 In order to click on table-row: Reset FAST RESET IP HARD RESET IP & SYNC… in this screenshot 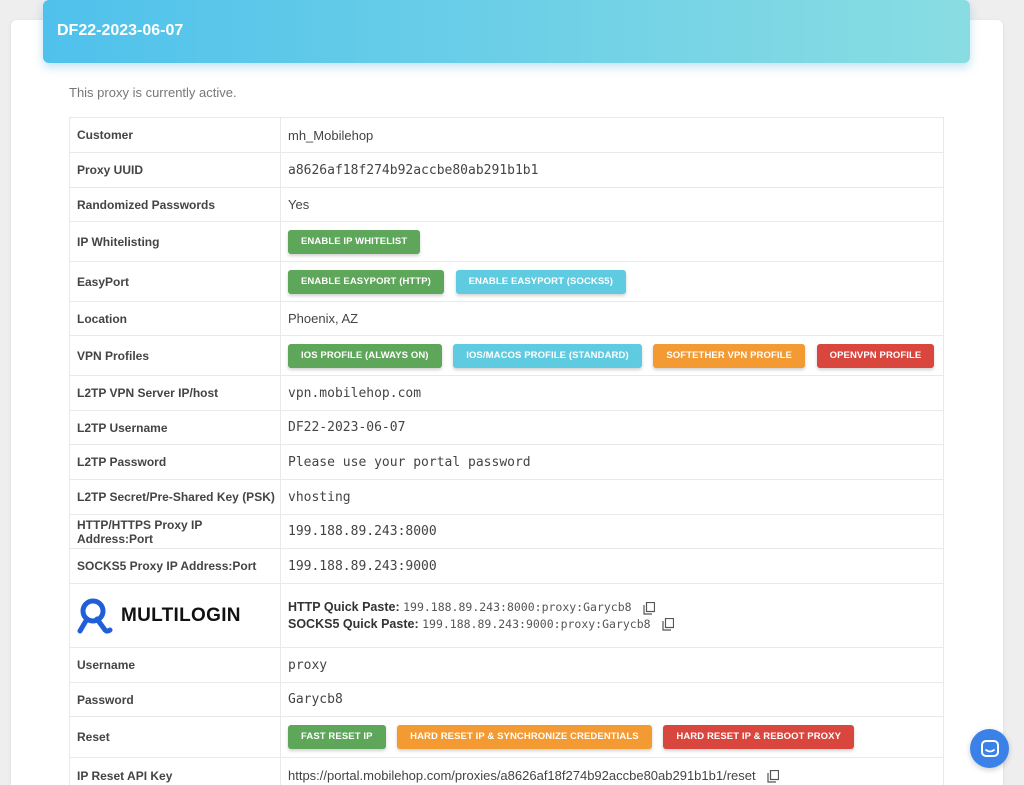, I will do `click(506, 737)`.